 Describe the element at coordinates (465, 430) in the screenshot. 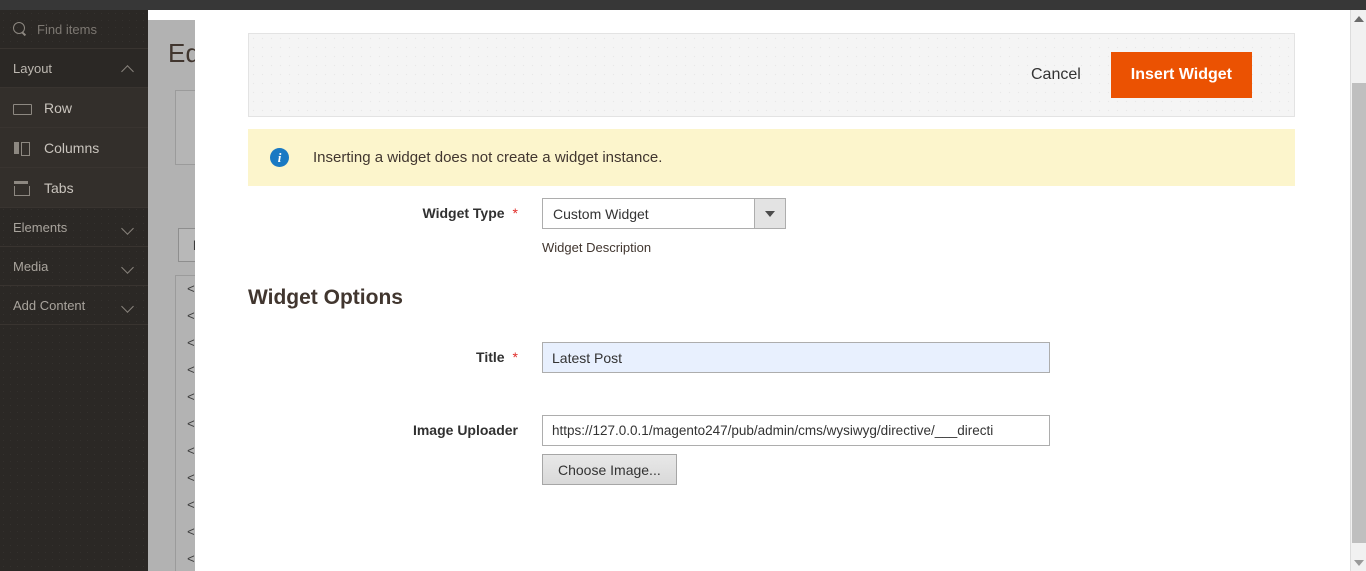

I see `image-uploader-label: Image Uploader` at that location.